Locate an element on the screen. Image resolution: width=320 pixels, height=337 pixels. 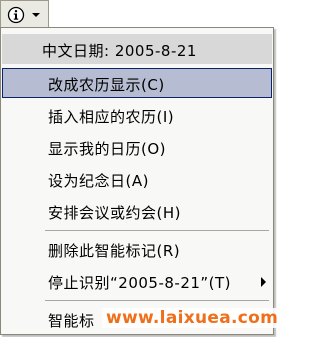
smart-tag-button is located at coordinates (24, 14).